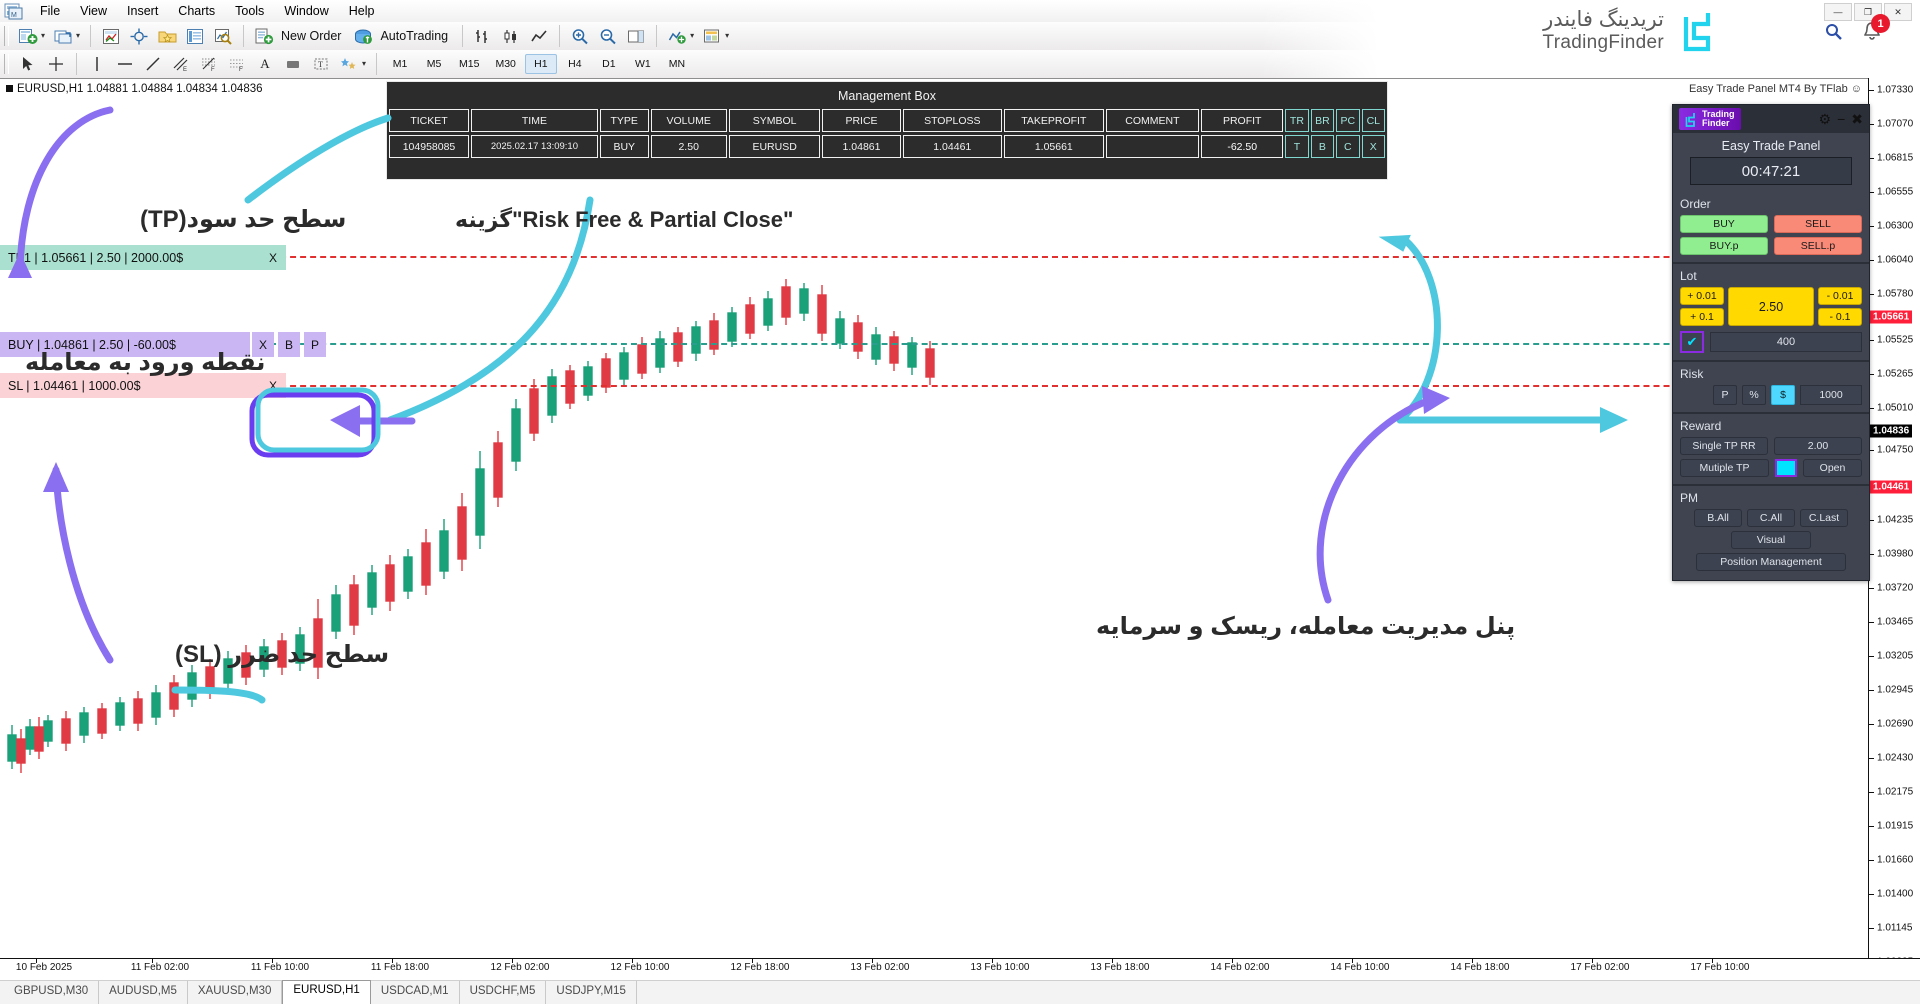 The height and width of the screenshot is (1004, 1920). What do you see at coordinates (1825, 119) in the screenshot?
I see `gear-icon: ⚙` at bounding box center [1825, 119].